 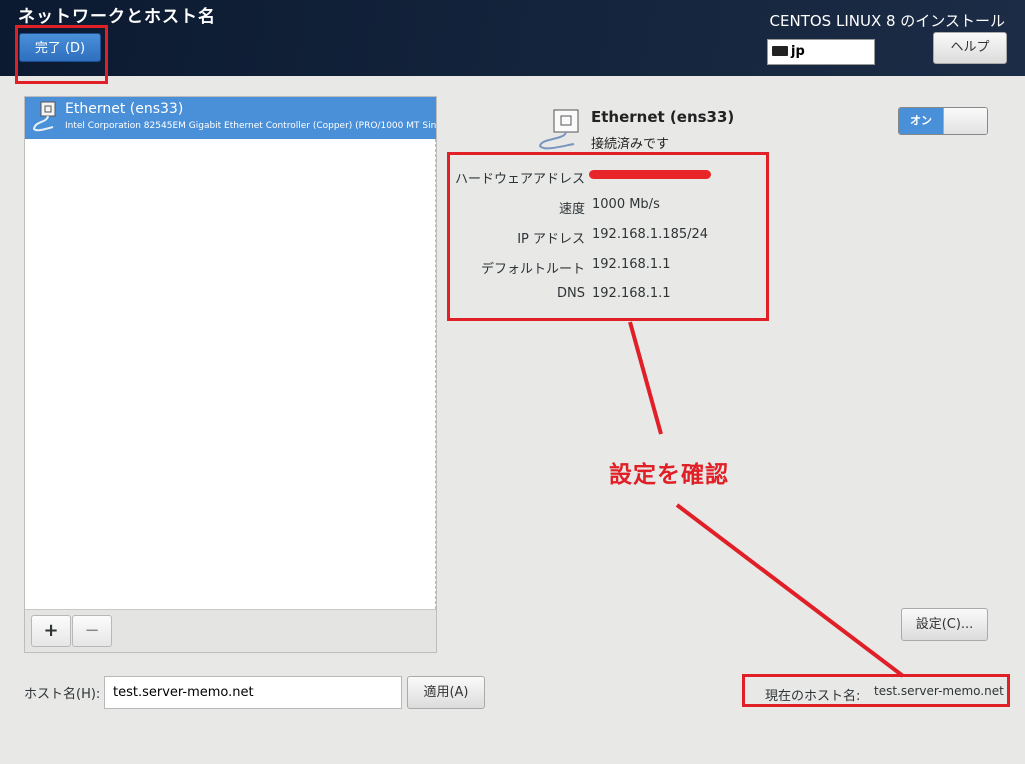 I want to click on annotation-line-lower, so click(x=790, y=590).